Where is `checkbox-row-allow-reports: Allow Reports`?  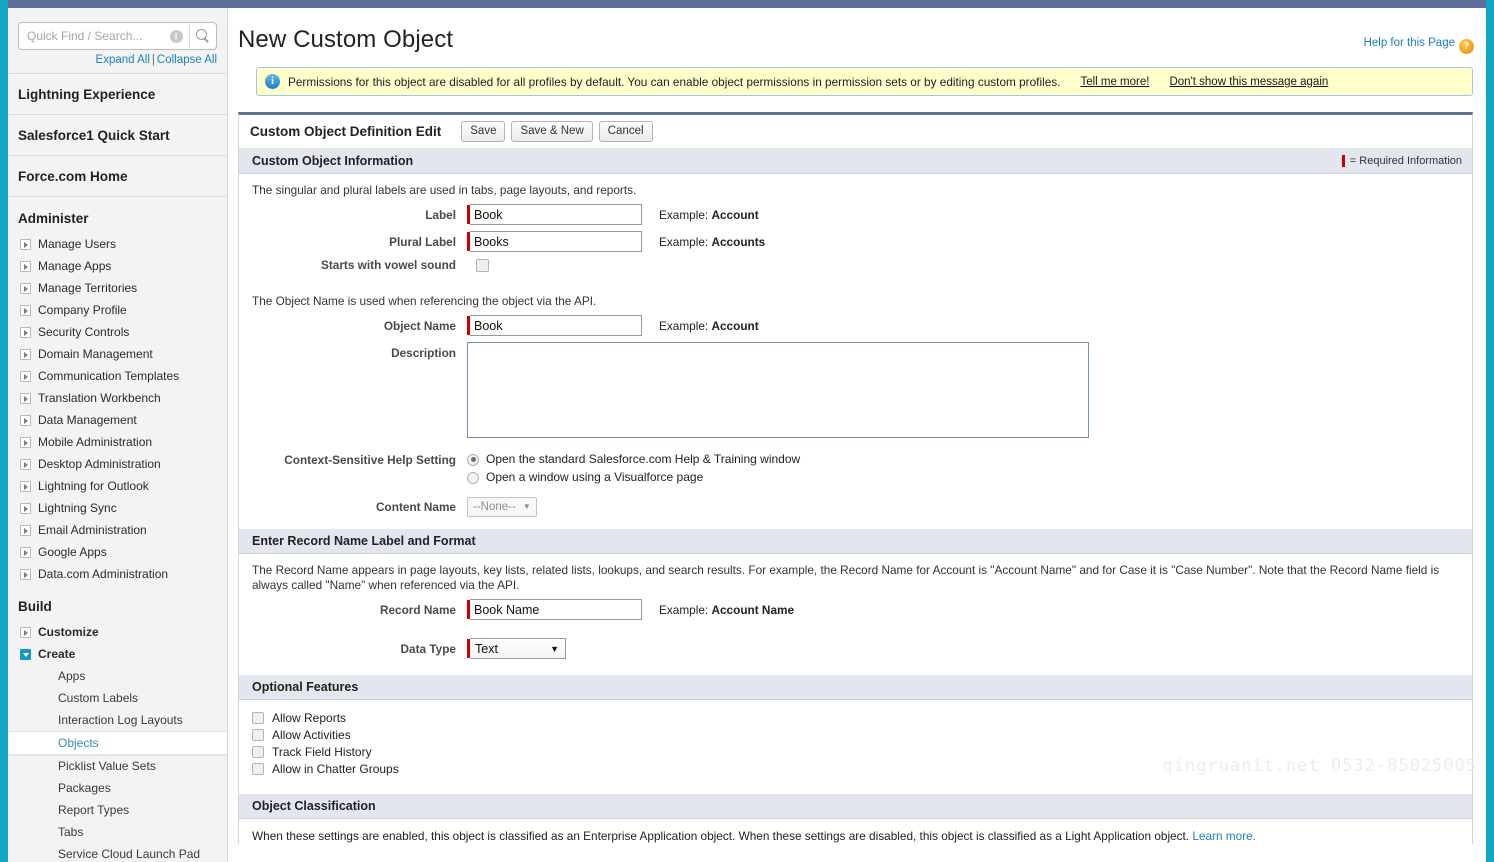 checkbox-row-allow-reports: Allow Reports is located at coordinates (855, 718).